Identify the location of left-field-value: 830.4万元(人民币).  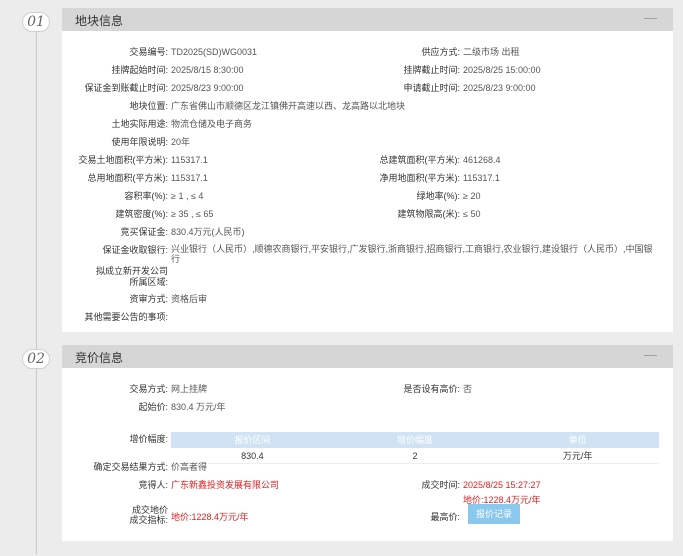
(208, 232).